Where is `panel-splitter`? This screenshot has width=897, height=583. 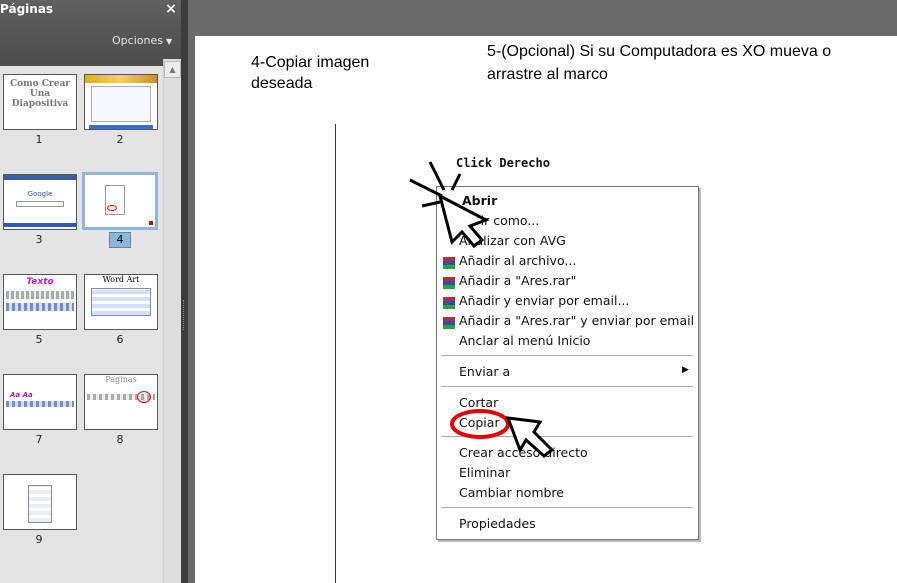 panel-splitter is located at coordinates (184, 291).